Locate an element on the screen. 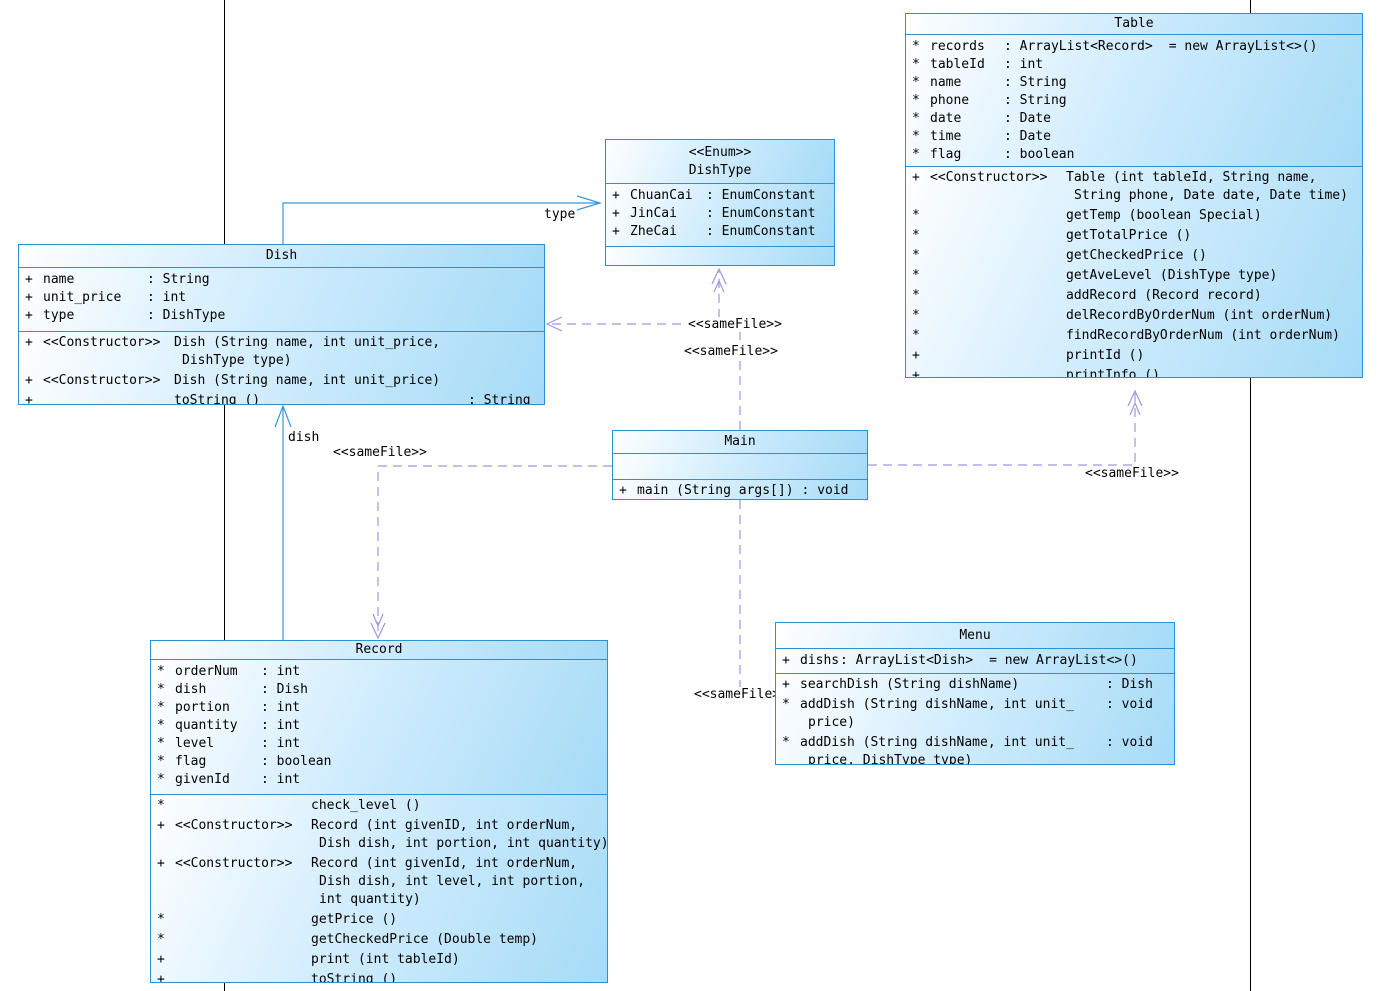 The image size is (1398, 991). class-dishtype-title: <<Enum>> DishType is located at coordinates (720, 161).